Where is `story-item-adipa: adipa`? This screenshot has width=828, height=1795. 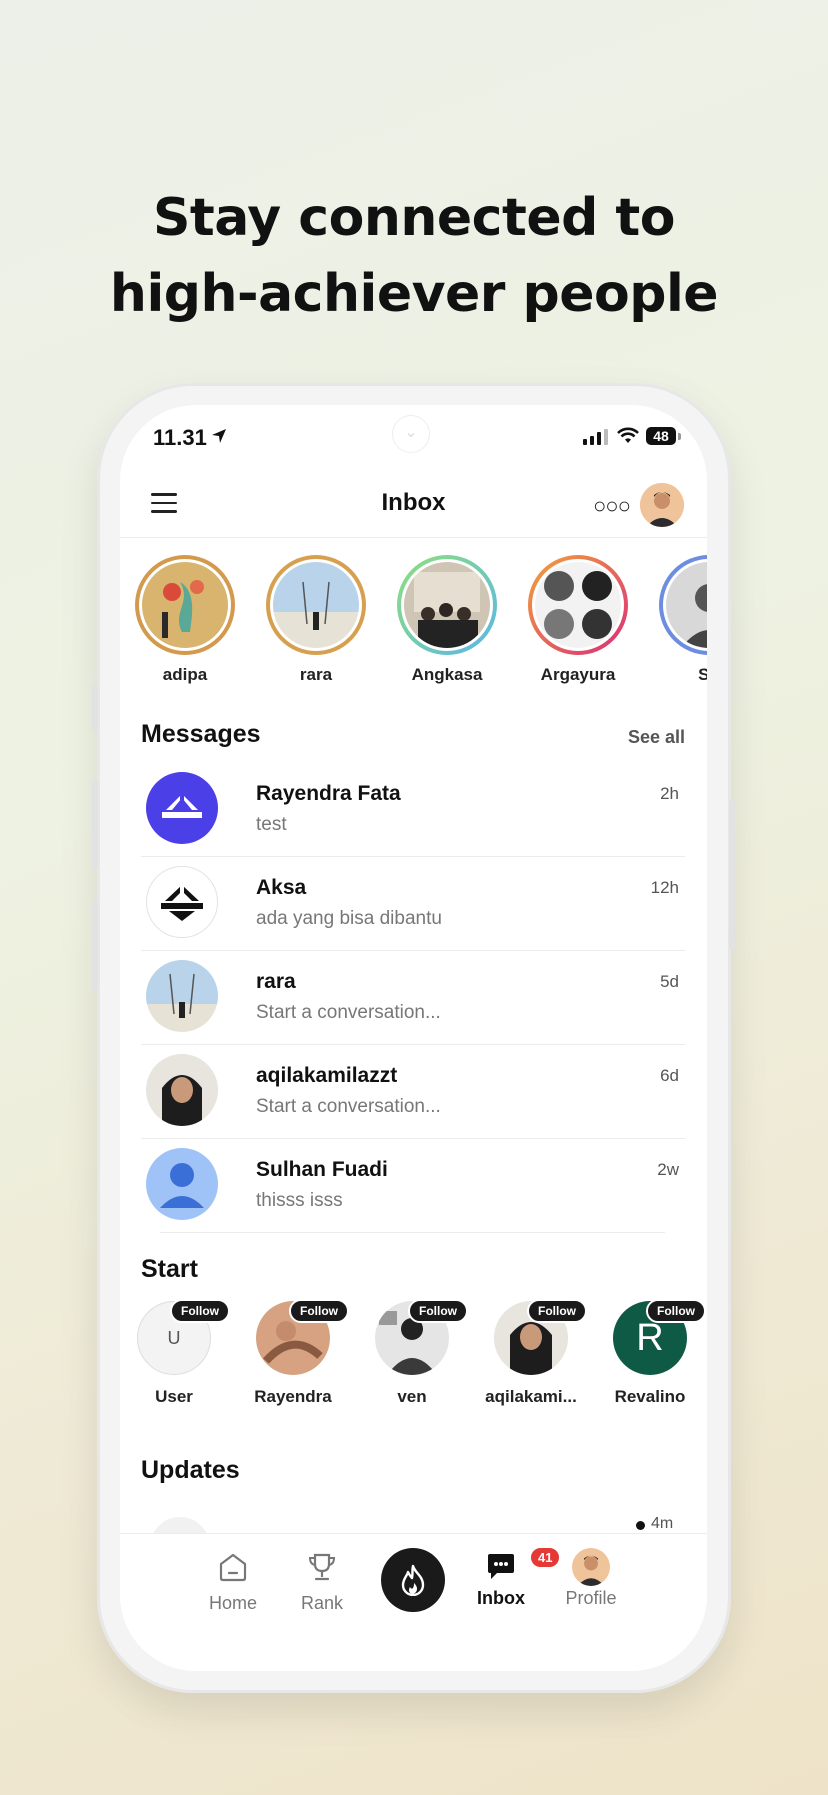
story-item-adipa: adipa is located at coordinates (185, 620).